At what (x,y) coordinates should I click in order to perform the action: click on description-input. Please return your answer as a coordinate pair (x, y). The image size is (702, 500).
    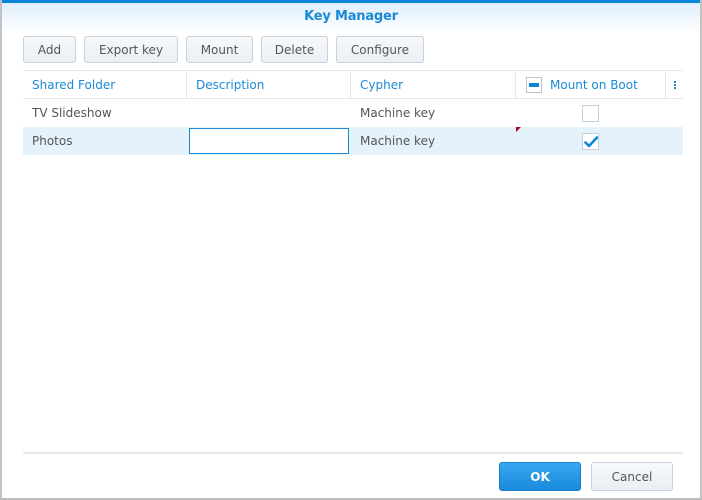
    Looking at the image, I should click on (269, 141).